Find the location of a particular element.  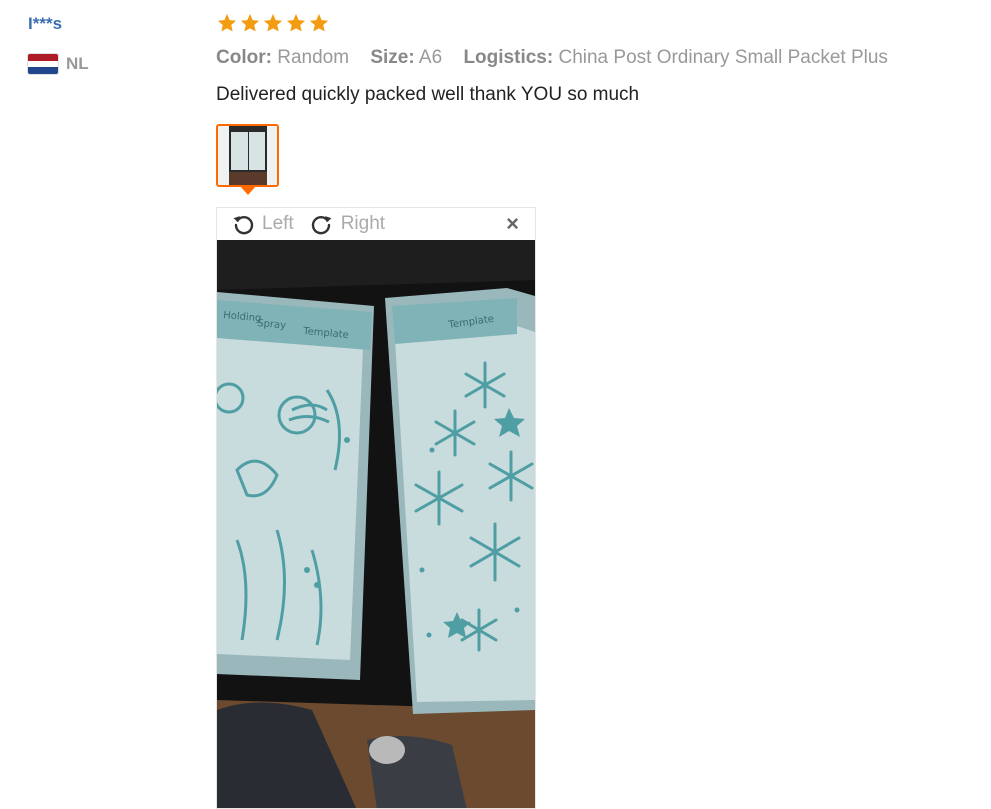

country-code: NL is located at coordinates (77, 63).